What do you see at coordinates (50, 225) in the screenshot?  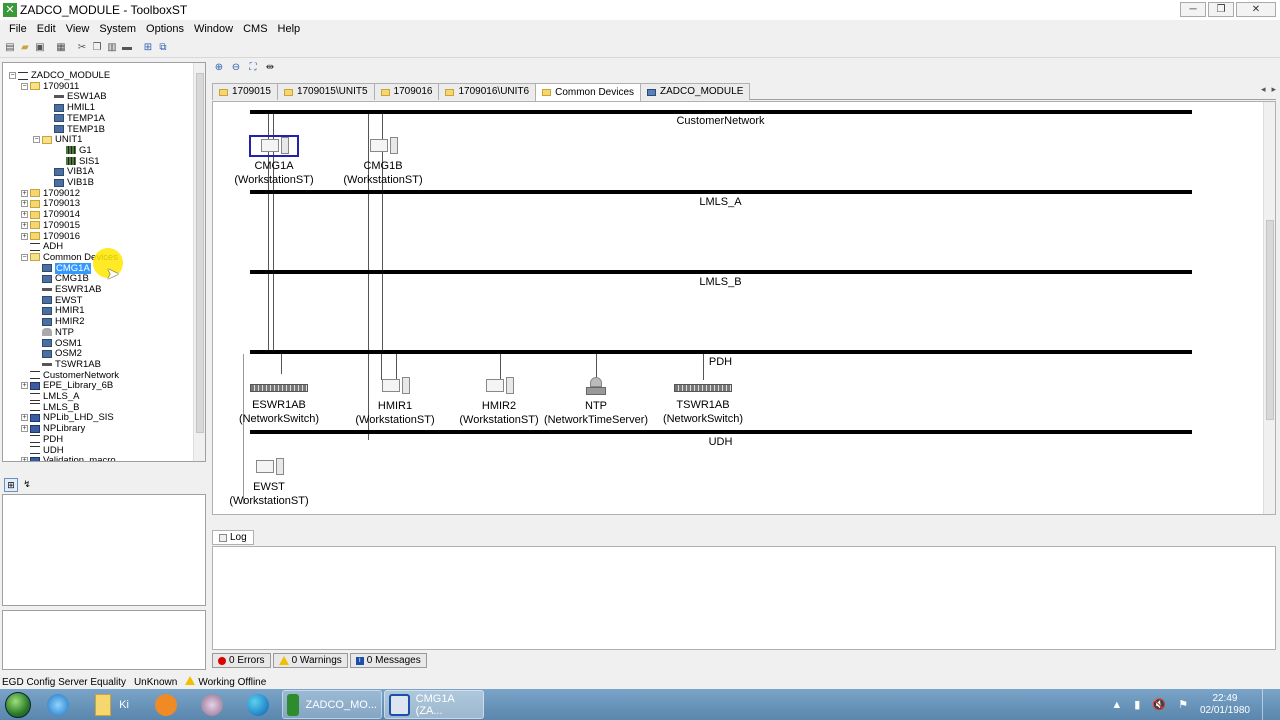 I see `tree-item-1709015: +1709015` at bounding box center [50, 225].